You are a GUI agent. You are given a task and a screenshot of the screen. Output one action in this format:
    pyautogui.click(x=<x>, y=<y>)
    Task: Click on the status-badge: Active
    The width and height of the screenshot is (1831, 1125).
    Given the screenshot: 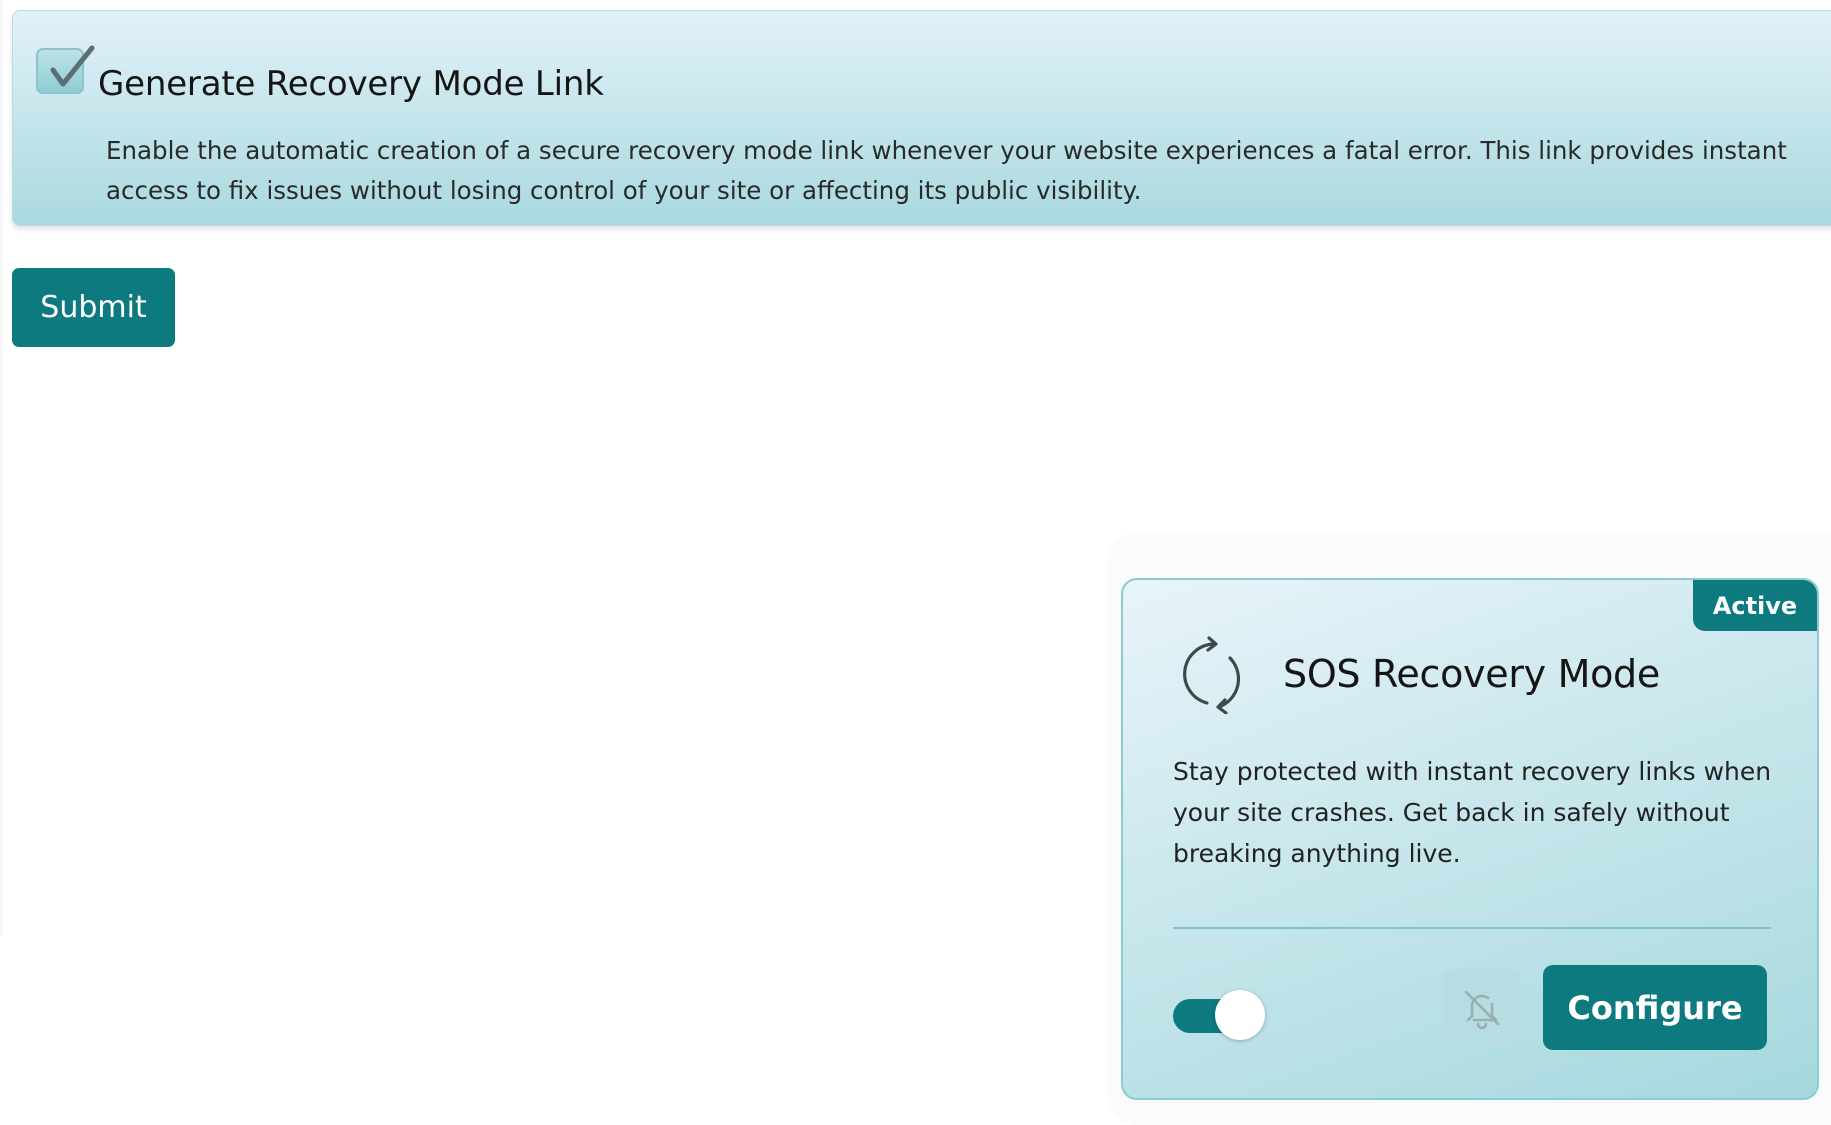 What is the action you would take?
    pyautogui.click(x=1755, y=605)
    